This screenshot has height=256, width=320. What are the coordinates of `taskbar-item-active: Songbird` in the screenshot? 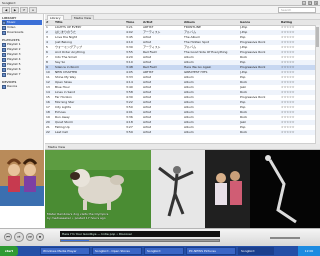 It's located at (256, 251).